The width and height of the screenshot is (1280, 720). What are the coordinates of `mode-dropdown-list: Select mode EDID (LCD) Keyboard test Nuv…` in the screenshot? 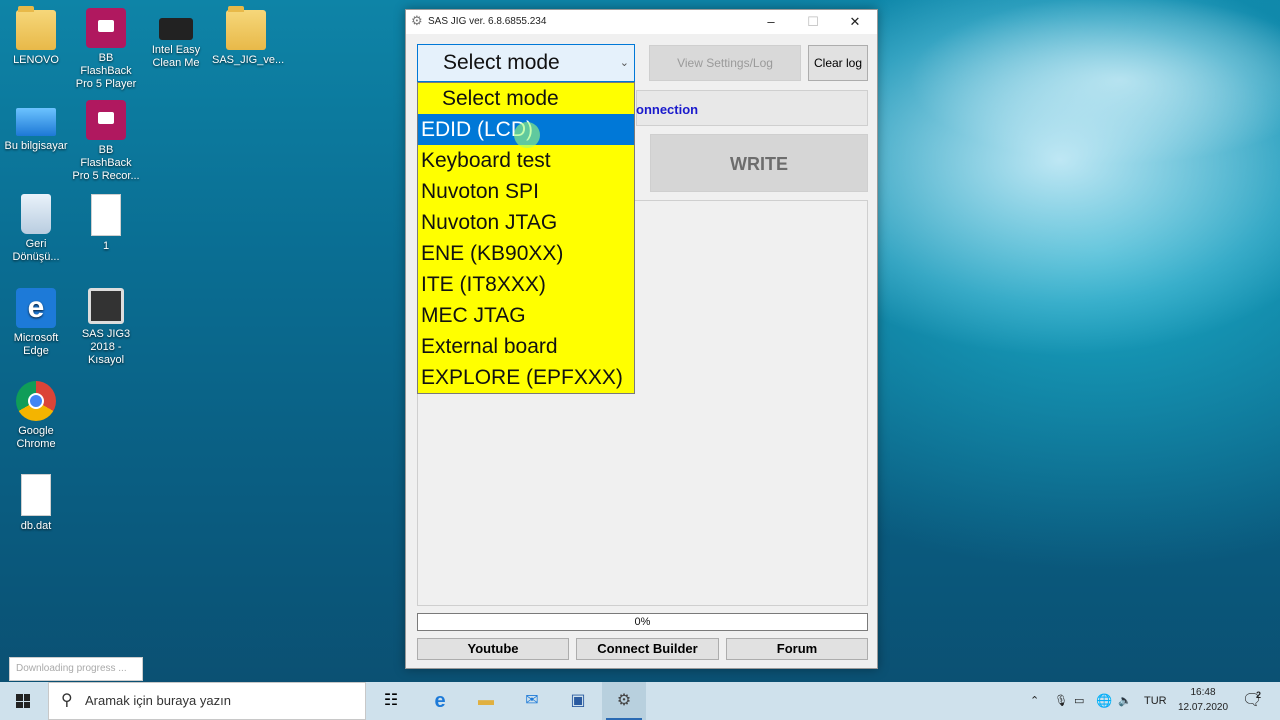 It's located at (526, 238).